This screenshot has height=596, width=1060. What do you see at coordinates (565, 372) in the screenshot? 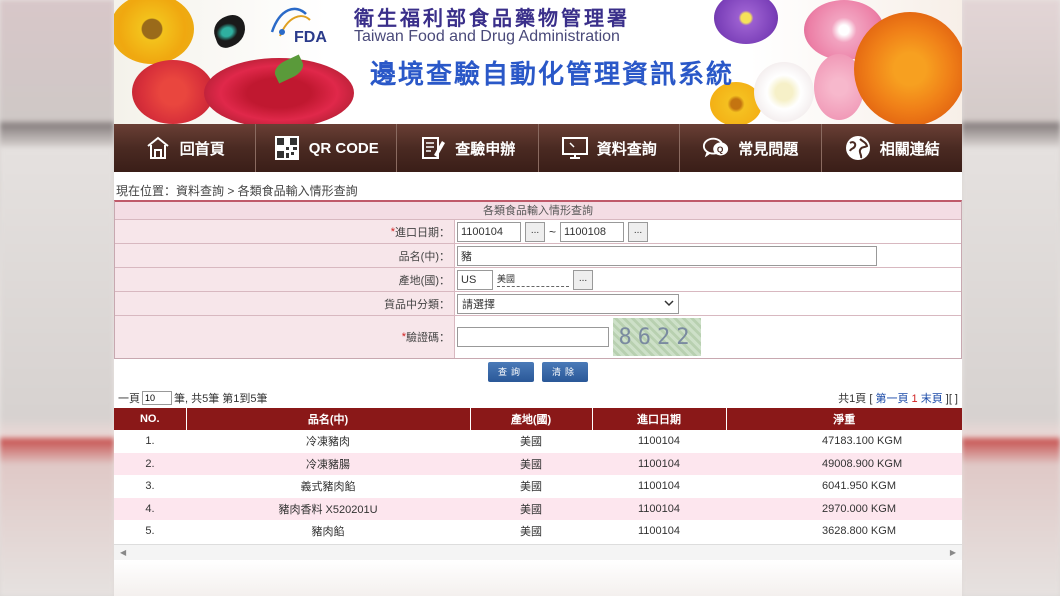
I see `clear-button: 清除` at bounding box center [565, 372].